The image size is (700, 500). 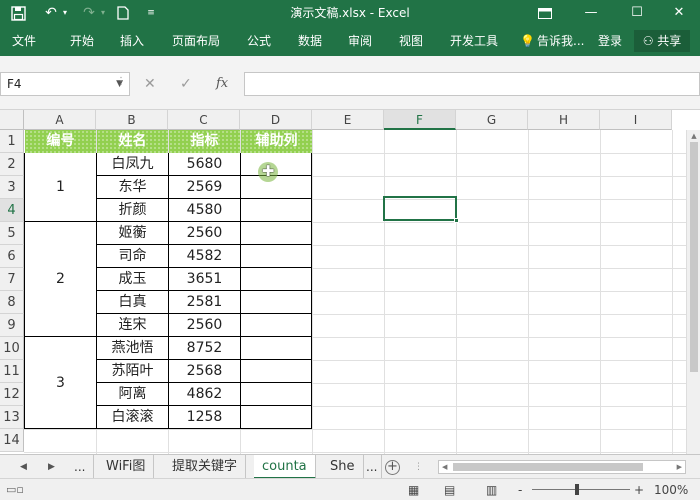 I want to click on minimize-icon: —, so click(x=591, y=13).